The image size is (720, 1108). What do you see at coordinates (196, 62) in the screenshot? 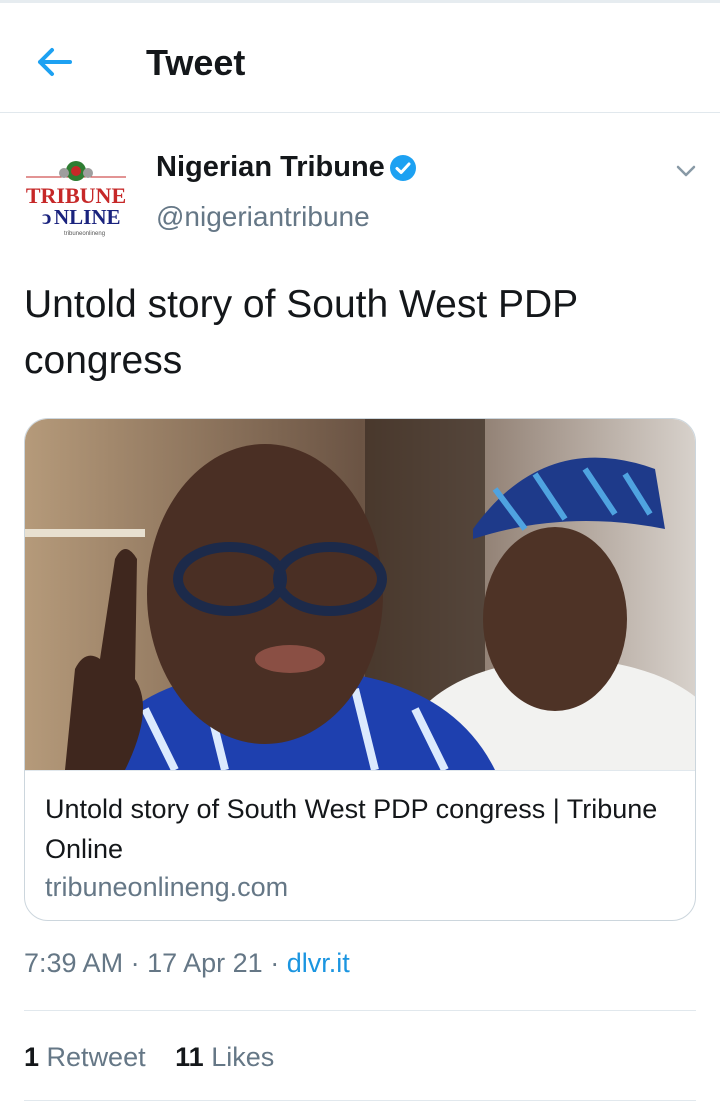
I see `page-title: Tweet` at bounding box center [196, 62].